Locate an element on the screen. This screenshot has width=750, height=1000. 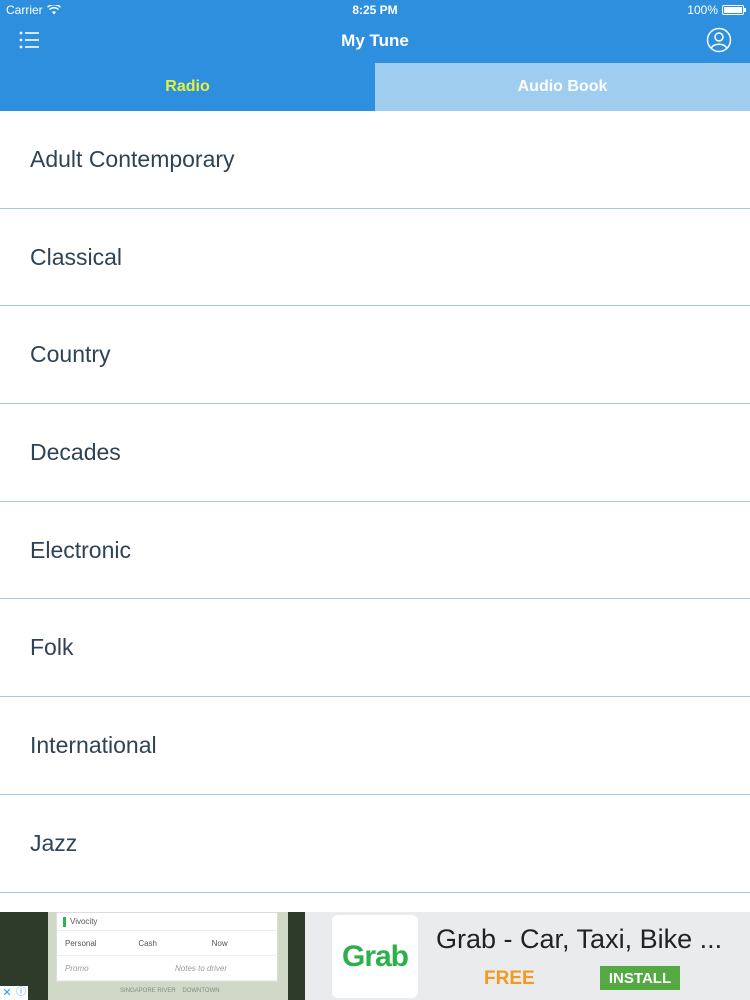
segmented-tabs: Radio Audio Book is located at coordinates (375, 87).